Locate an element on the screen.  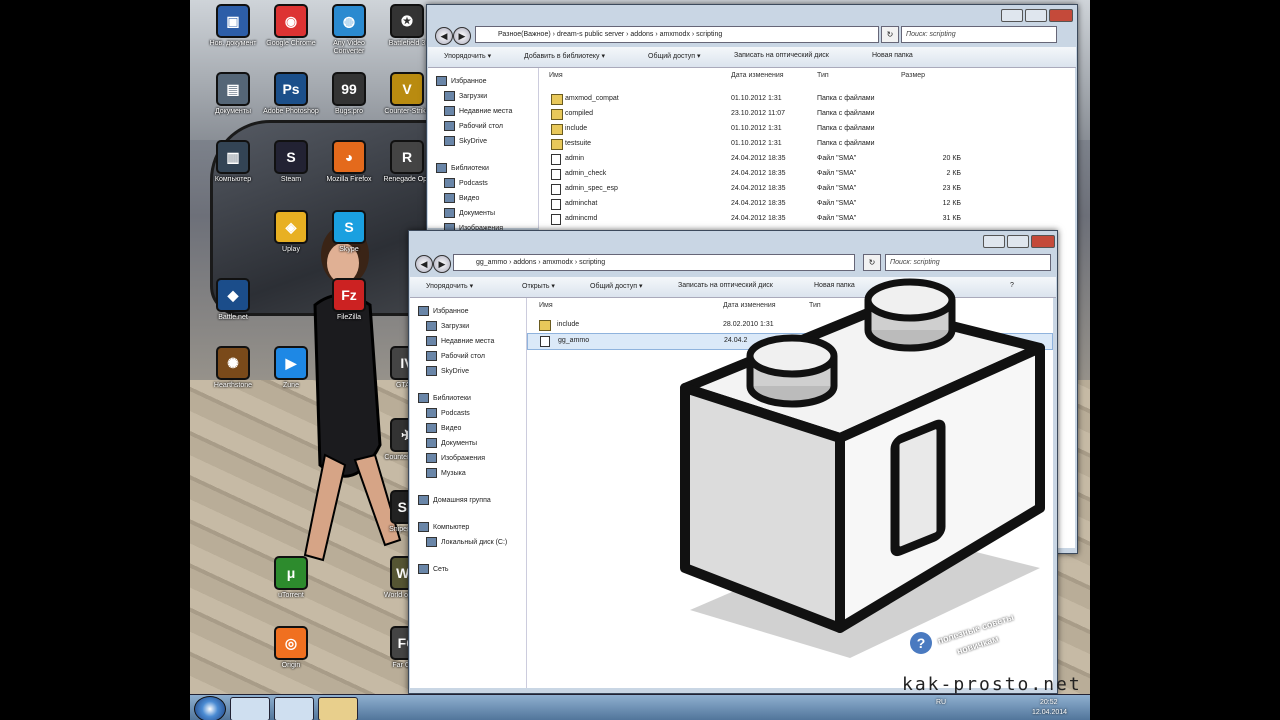
desktop-icon: μ uTorrent is located at coordinates (291, 578).